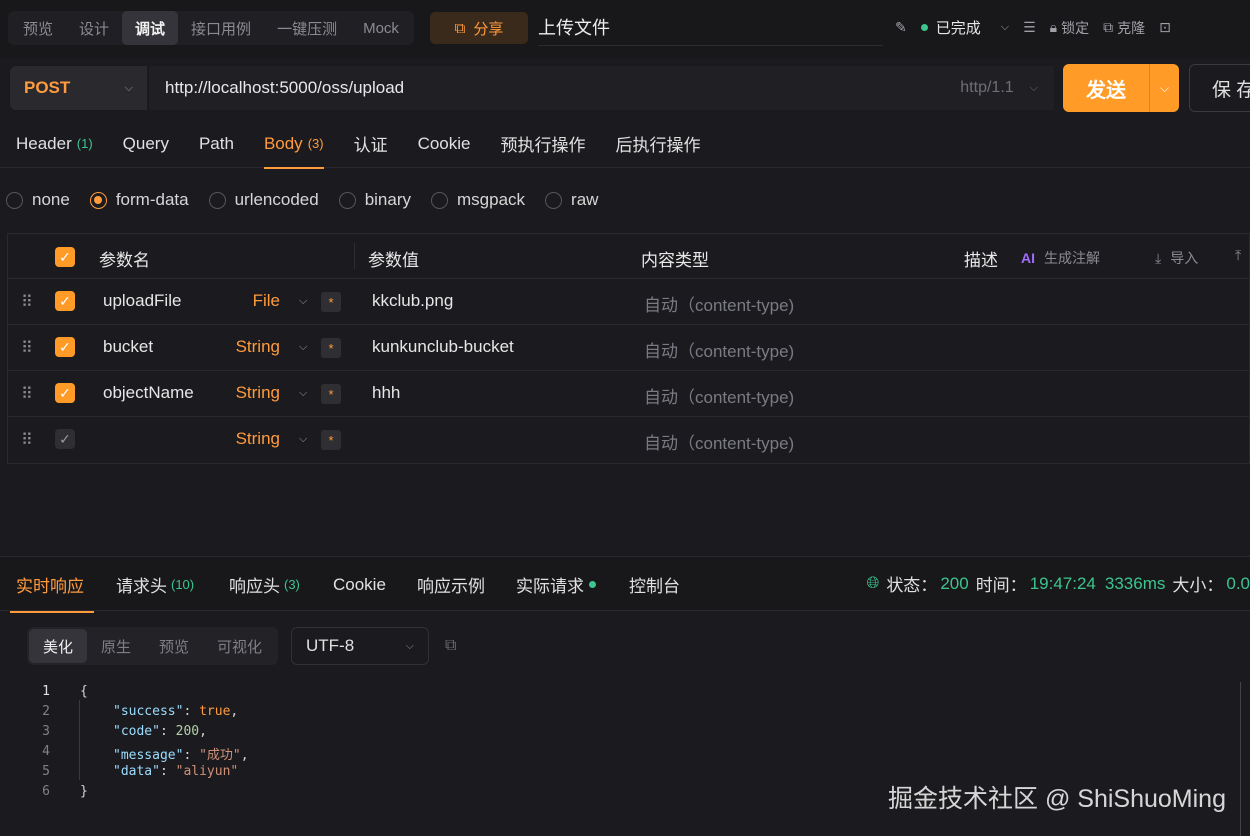 Image resolution: width=1250 pixels, height=836 pixels. I want to click on mode-tab-test-case: 接口用例, so click(221, 28).